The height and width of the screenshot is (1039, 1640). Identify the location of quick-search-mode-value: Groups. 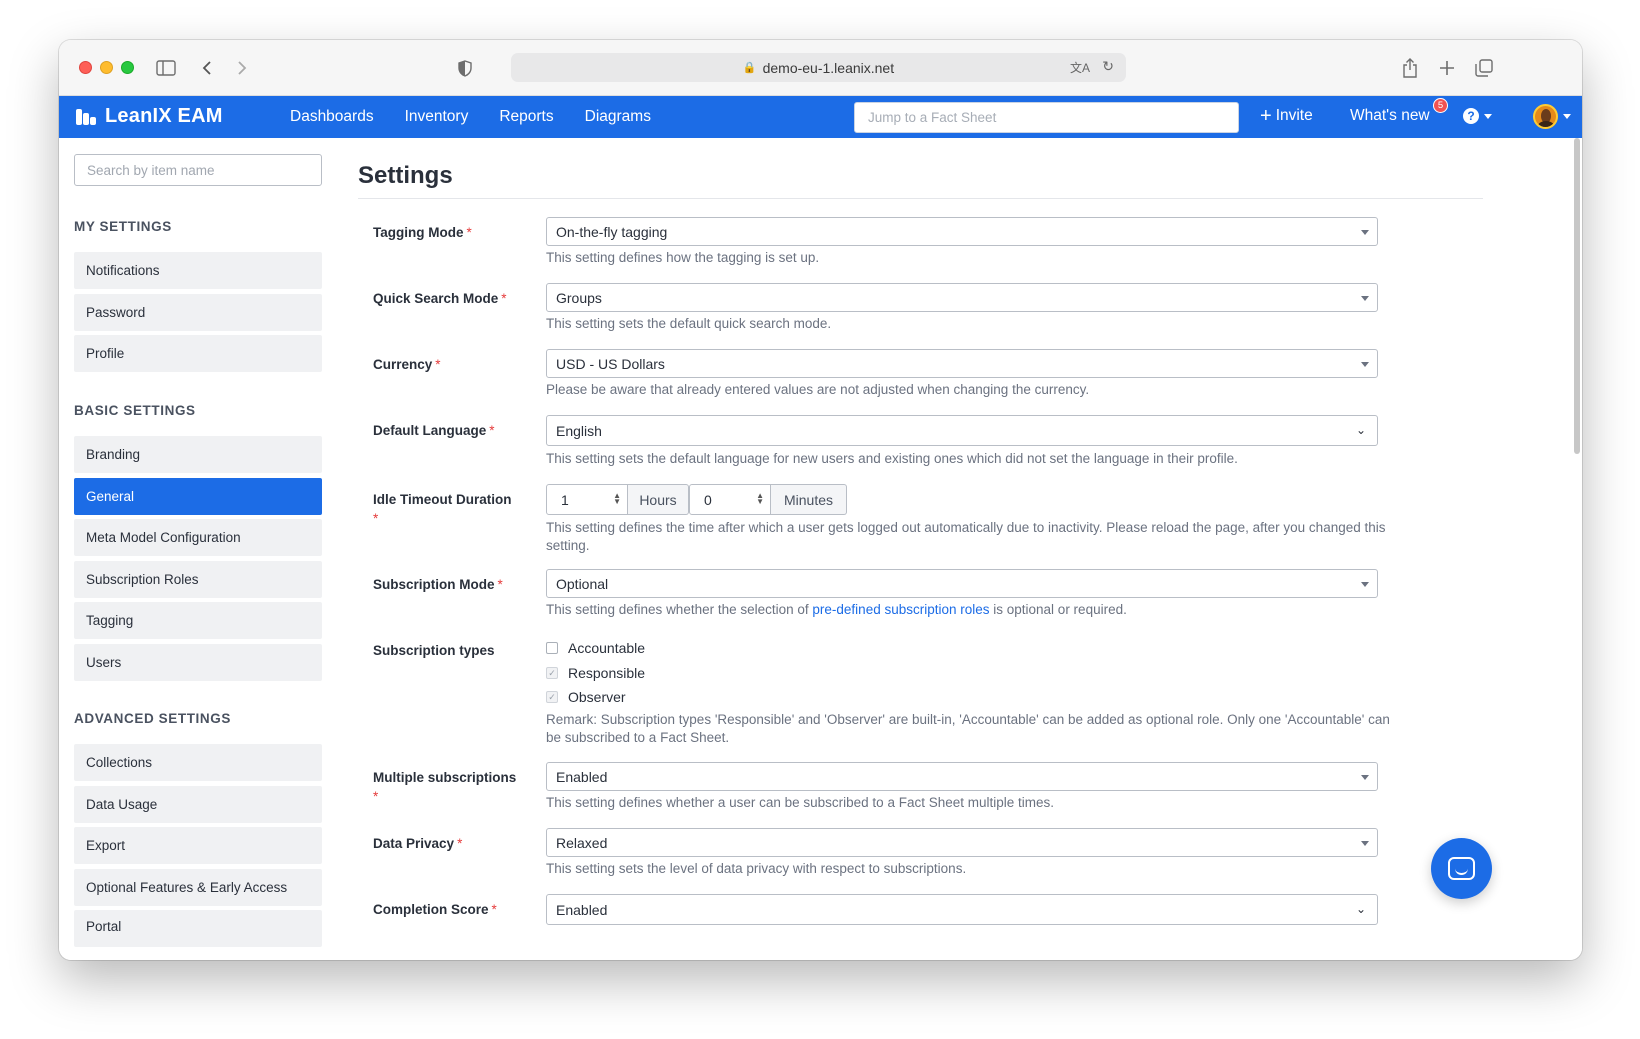
(579, 297).